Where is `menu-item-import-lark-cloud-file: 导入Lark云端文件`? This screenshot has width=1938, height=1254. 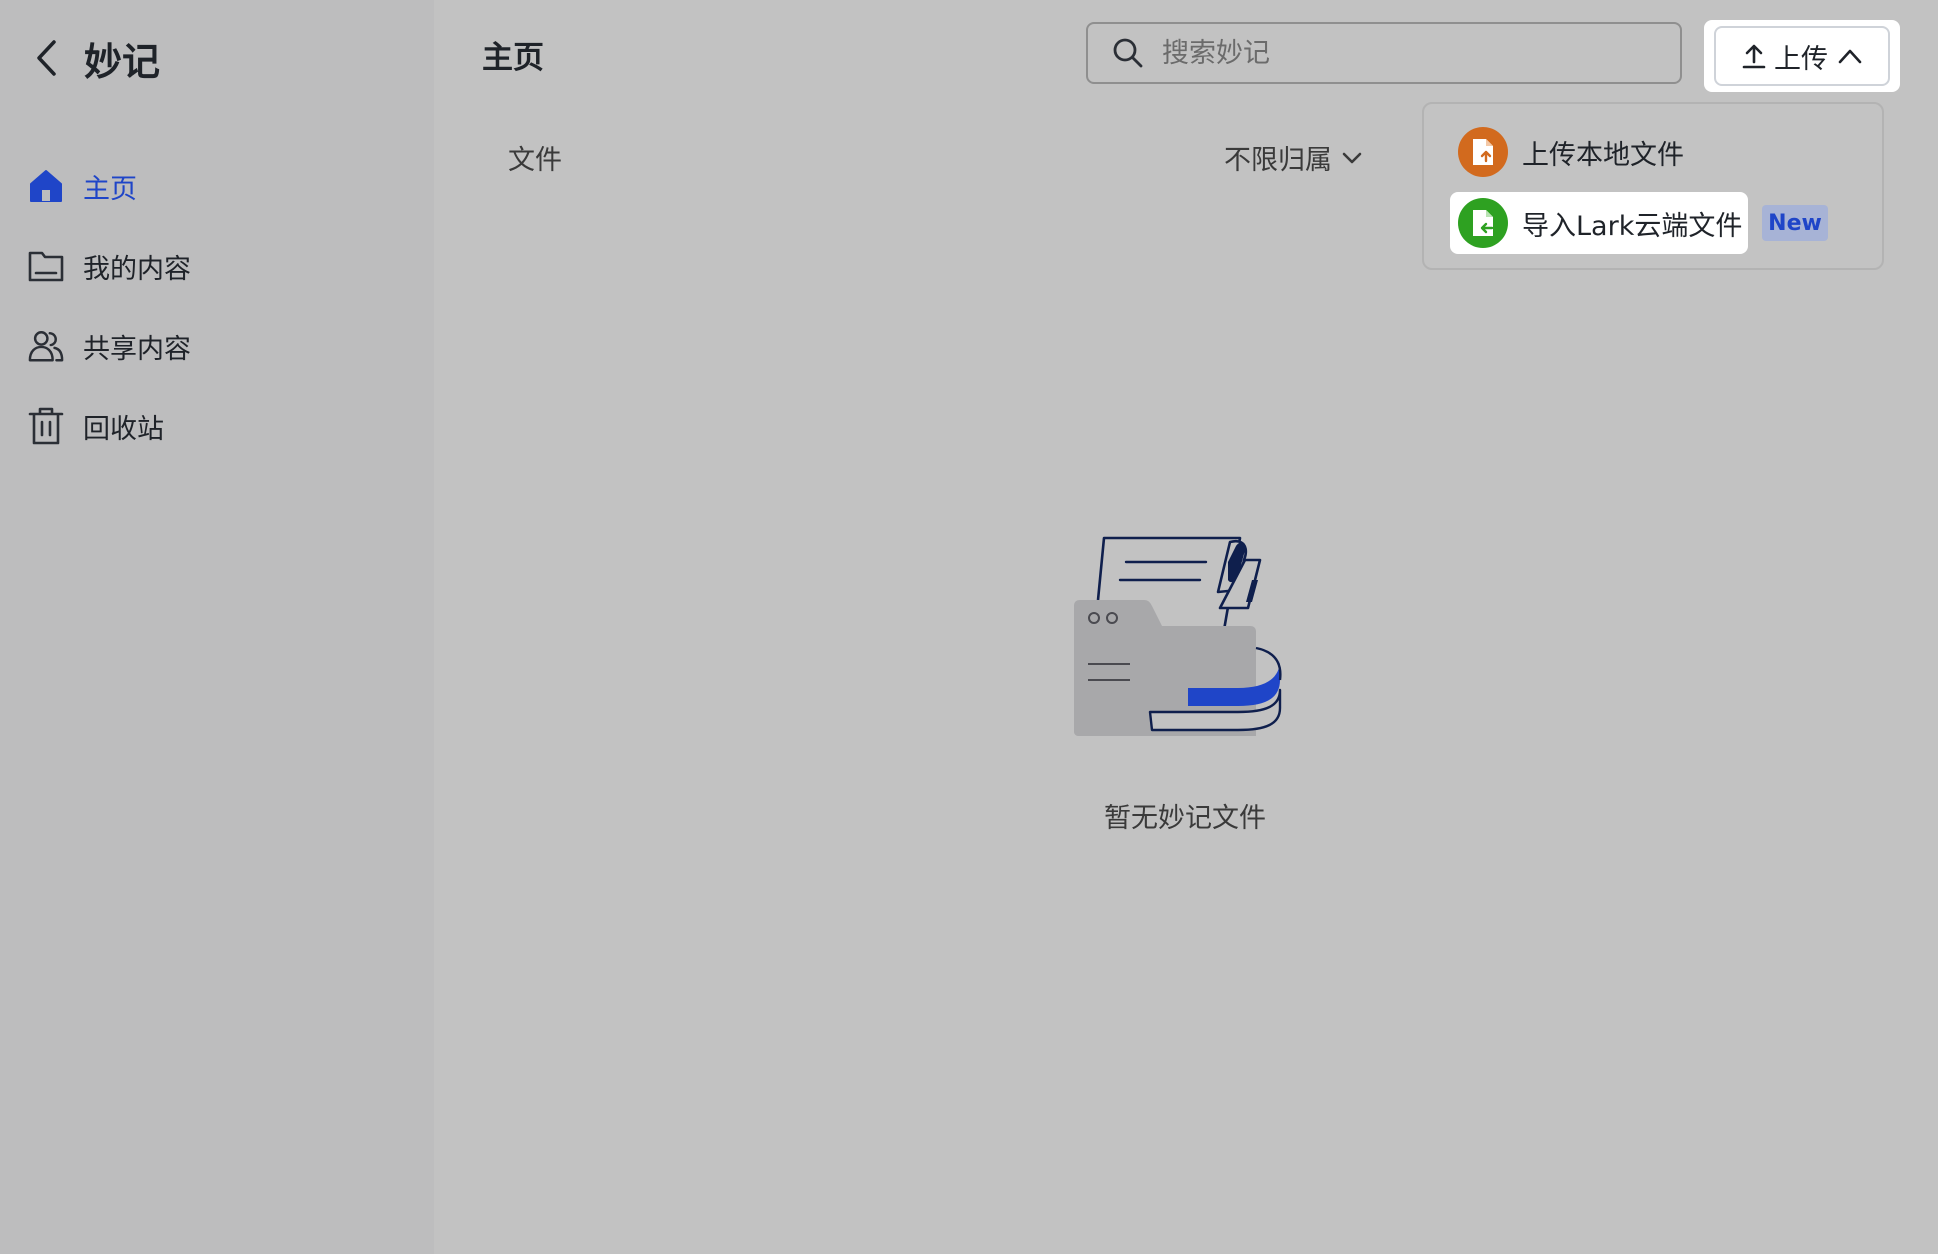 menu-item-import-lark-cloud-file: 导入Lark云端文件 is located at coordinates (1599, 223).